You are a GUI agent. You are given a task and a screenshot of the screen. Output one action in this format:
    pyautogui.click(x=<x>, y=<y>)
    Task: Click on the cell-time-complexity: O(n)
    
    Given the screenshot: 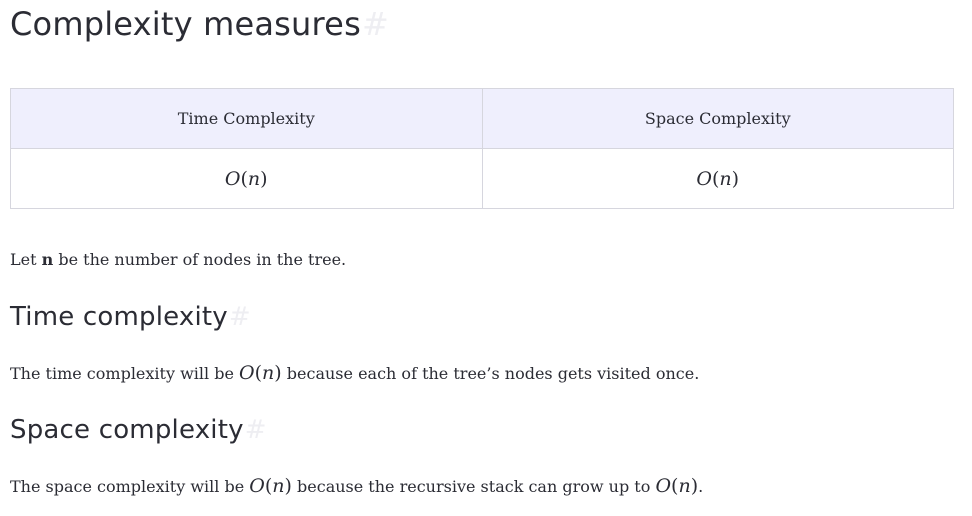 What is the action you would take?
    pyautogui.click(x=246, y=178)
    